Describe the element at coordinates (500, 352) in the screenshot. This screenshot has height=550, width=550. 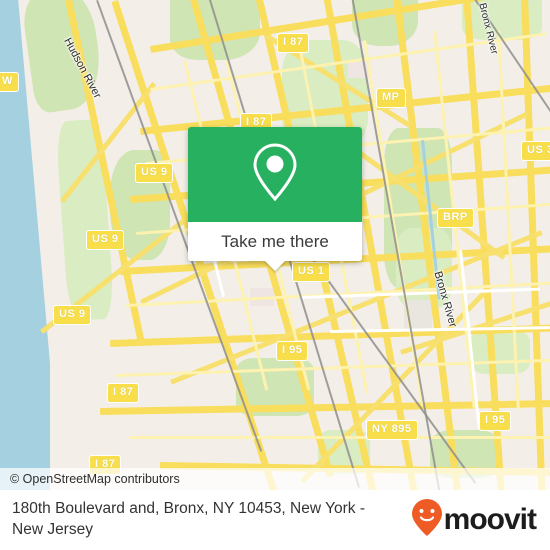
I see `park-east` at that location.